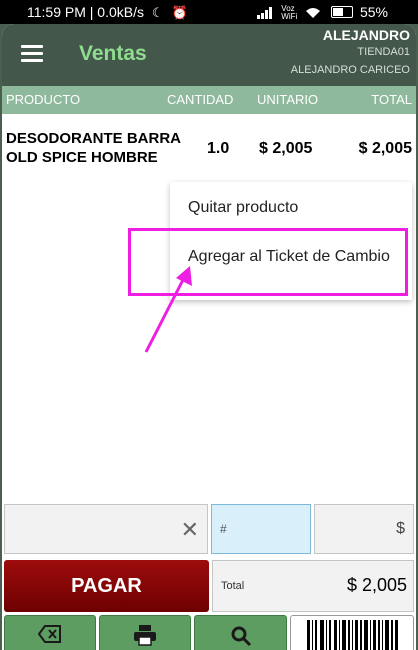 The width and height of the screenshot is (418, 650). Describe the element at coordinates (241, 636) in the screenshot. I see `search-icon` at that location.